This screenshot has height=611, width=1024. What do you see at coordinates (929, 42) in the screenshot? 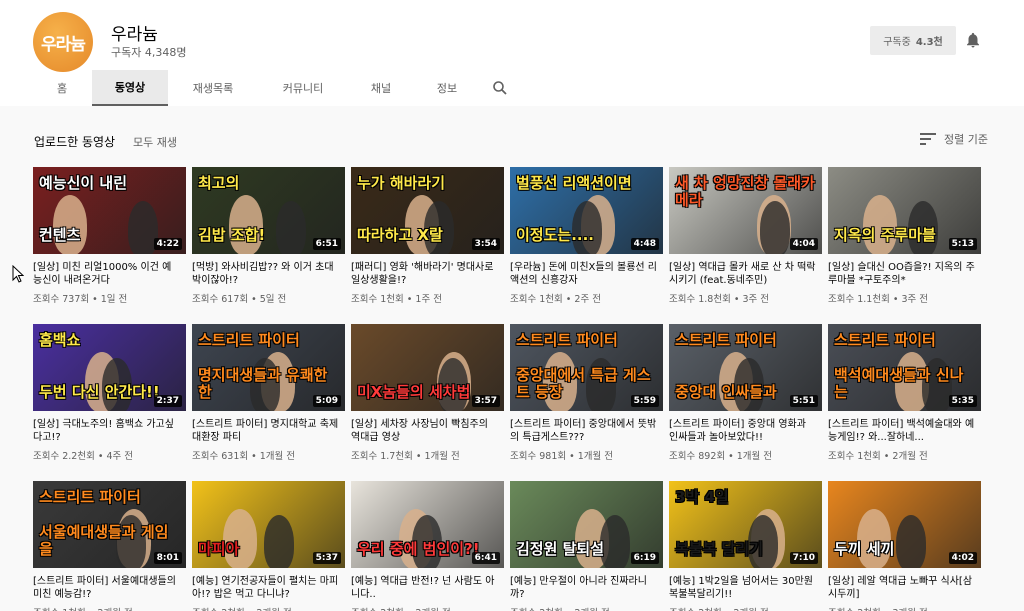
I see `subscribe-count: 4.3천` at bounding box center [929, 42].